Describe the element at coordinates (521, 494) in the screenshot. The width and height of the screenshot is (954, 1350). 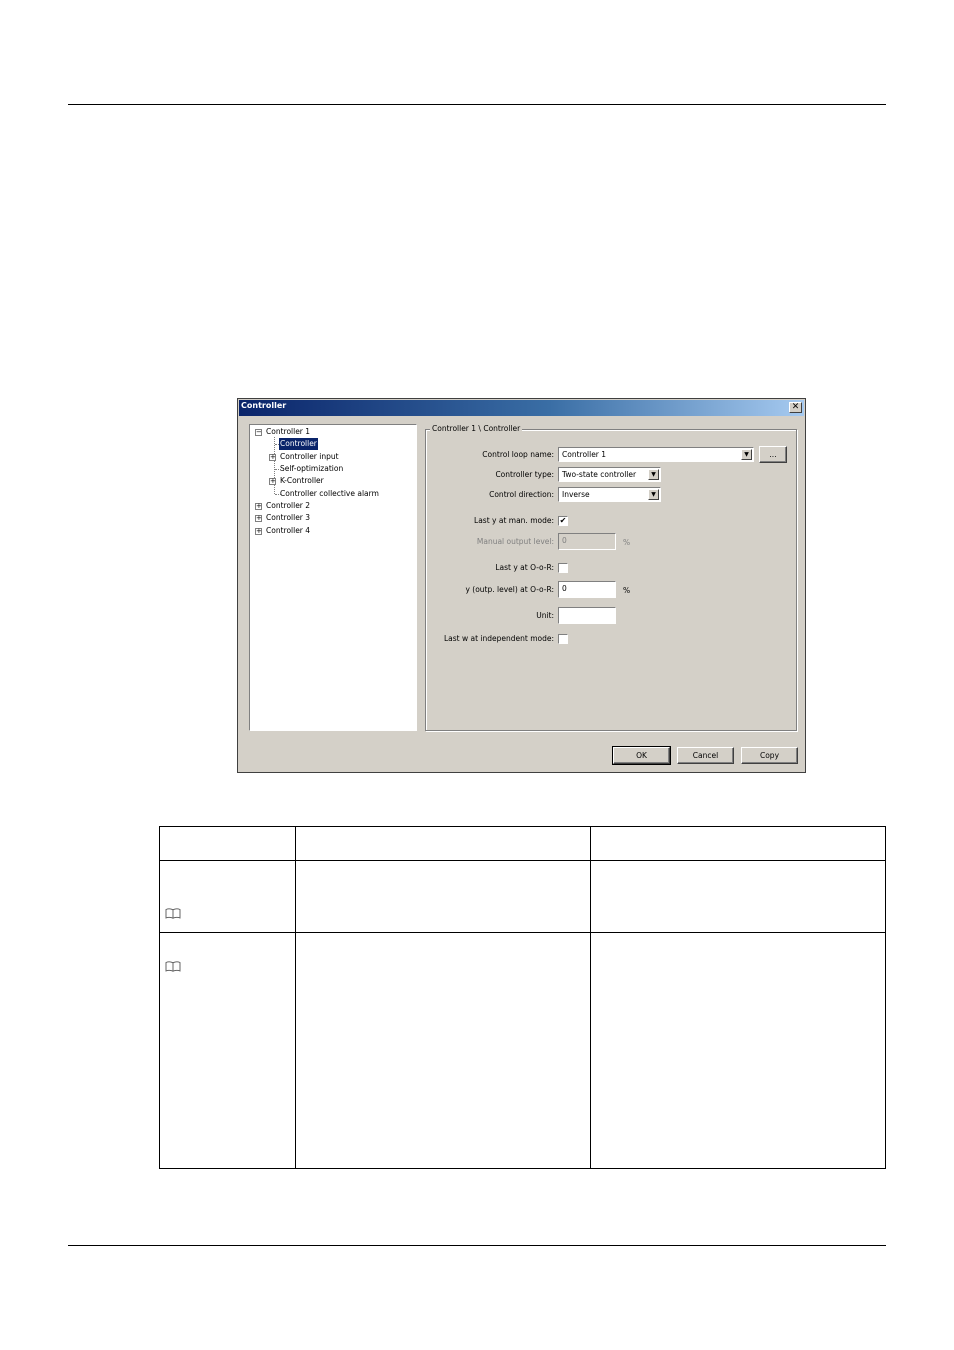
I see `control-direction-label: Control direction:` at that location.